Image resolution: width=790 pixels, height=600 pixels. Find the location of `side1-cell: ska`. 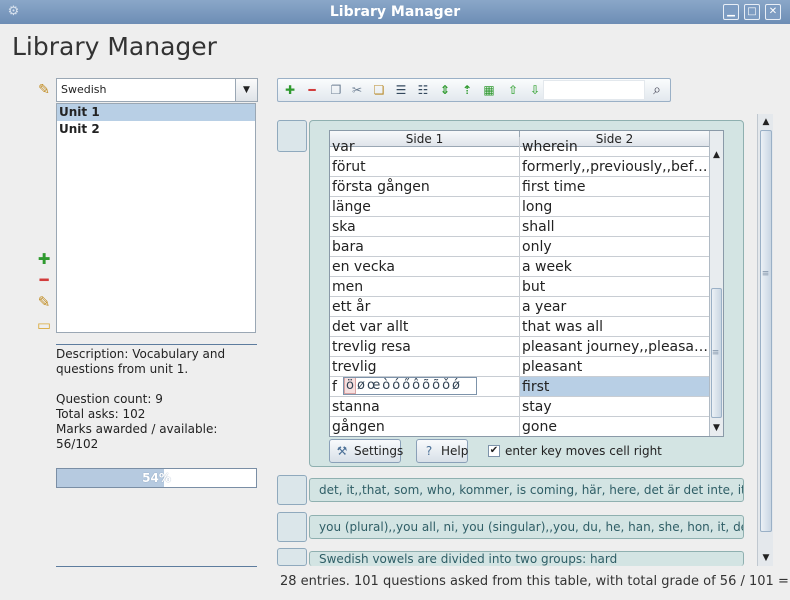

side1-cell: ska is located at coordinates (425, 227).